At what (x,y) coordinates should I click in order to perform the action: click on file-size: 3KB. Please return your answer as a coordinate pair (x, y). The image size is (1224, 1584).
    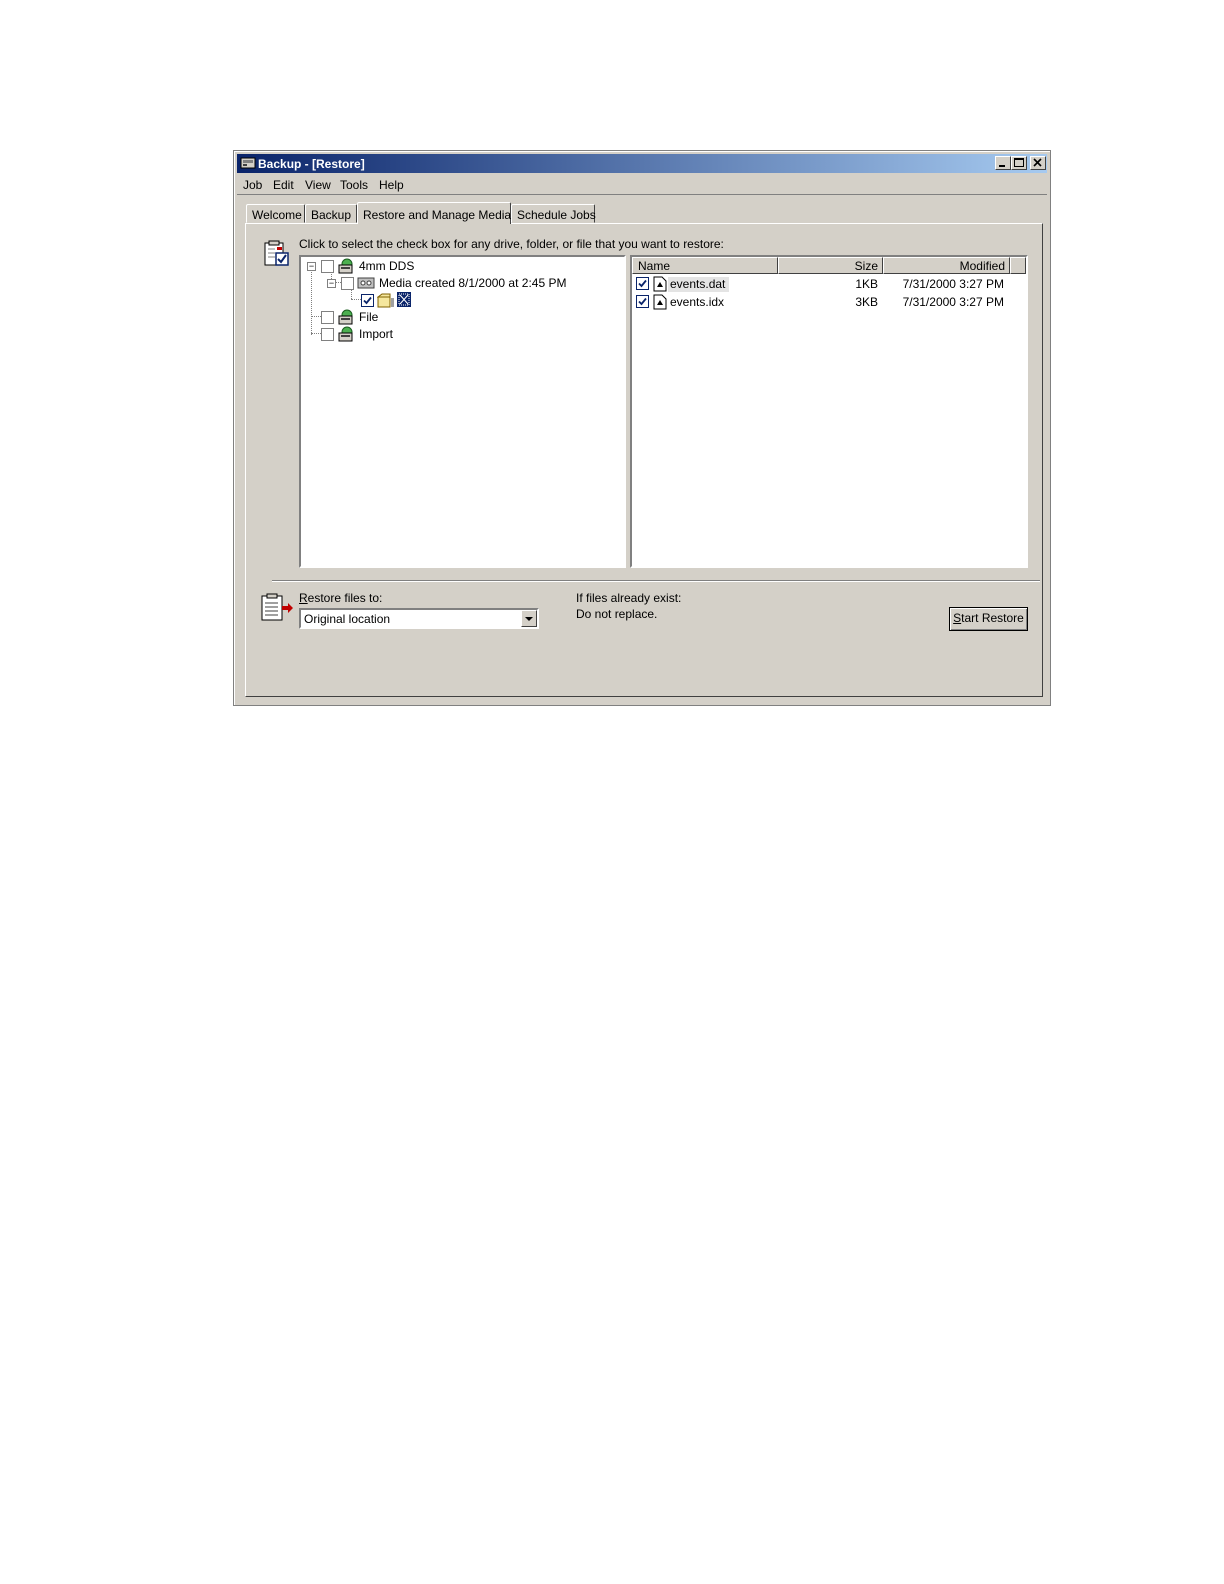
    Looking at the image, I should click on (866, 302).